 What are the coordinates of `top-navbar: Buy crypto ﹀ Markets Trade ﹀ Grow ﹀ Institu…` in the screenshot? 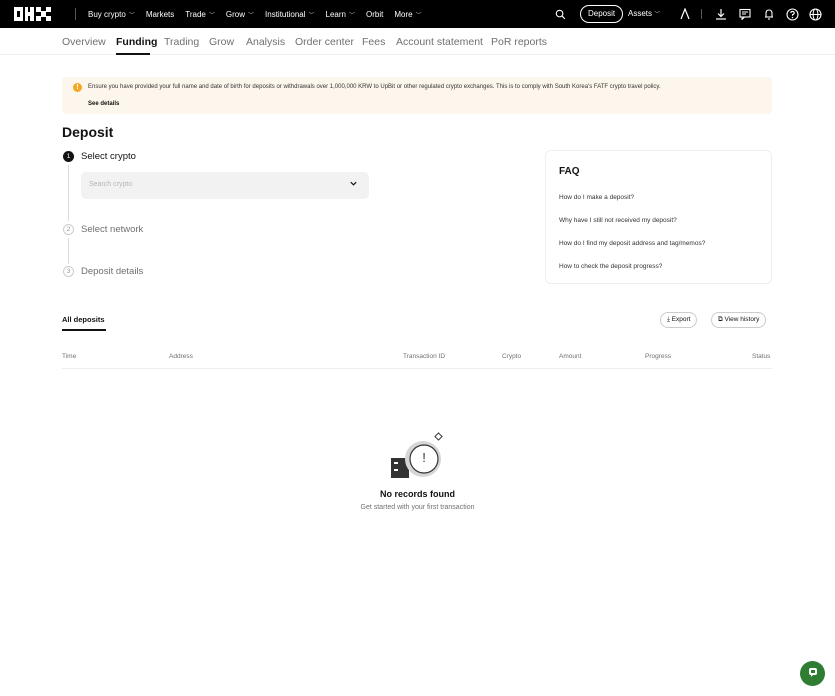 It's located at (417, 14).